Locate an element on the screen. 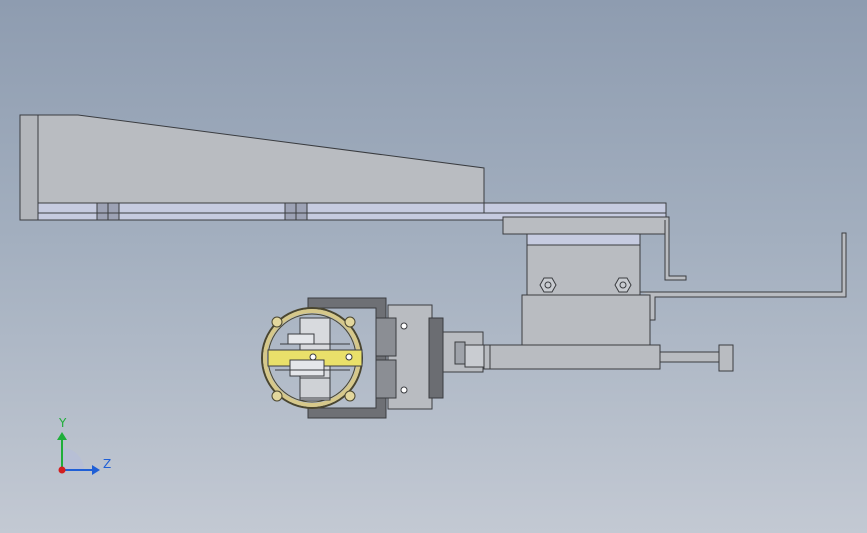 Image resolution: width=867 pixels, height=533 pixels. hex-nut-left is located at coordinates (548, 285).